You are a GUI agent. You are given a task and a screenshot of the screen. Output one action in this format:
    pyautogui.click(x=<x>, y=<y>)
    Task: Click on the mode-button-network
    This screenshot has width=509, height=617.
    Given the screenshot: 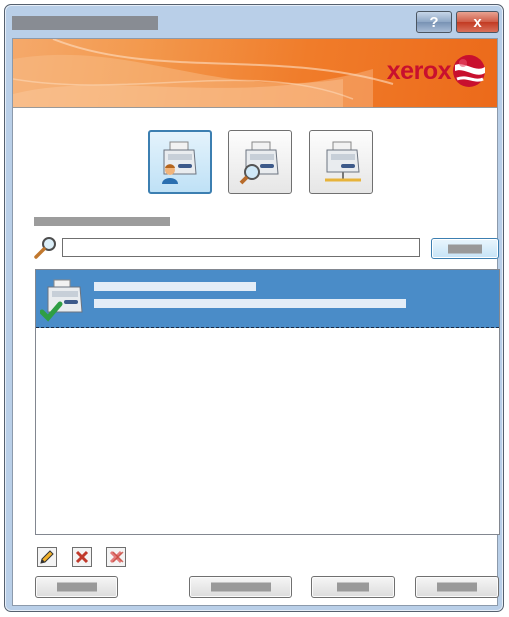 What is the action you would take?
    pyautogui.click(x=341, y=162)
    